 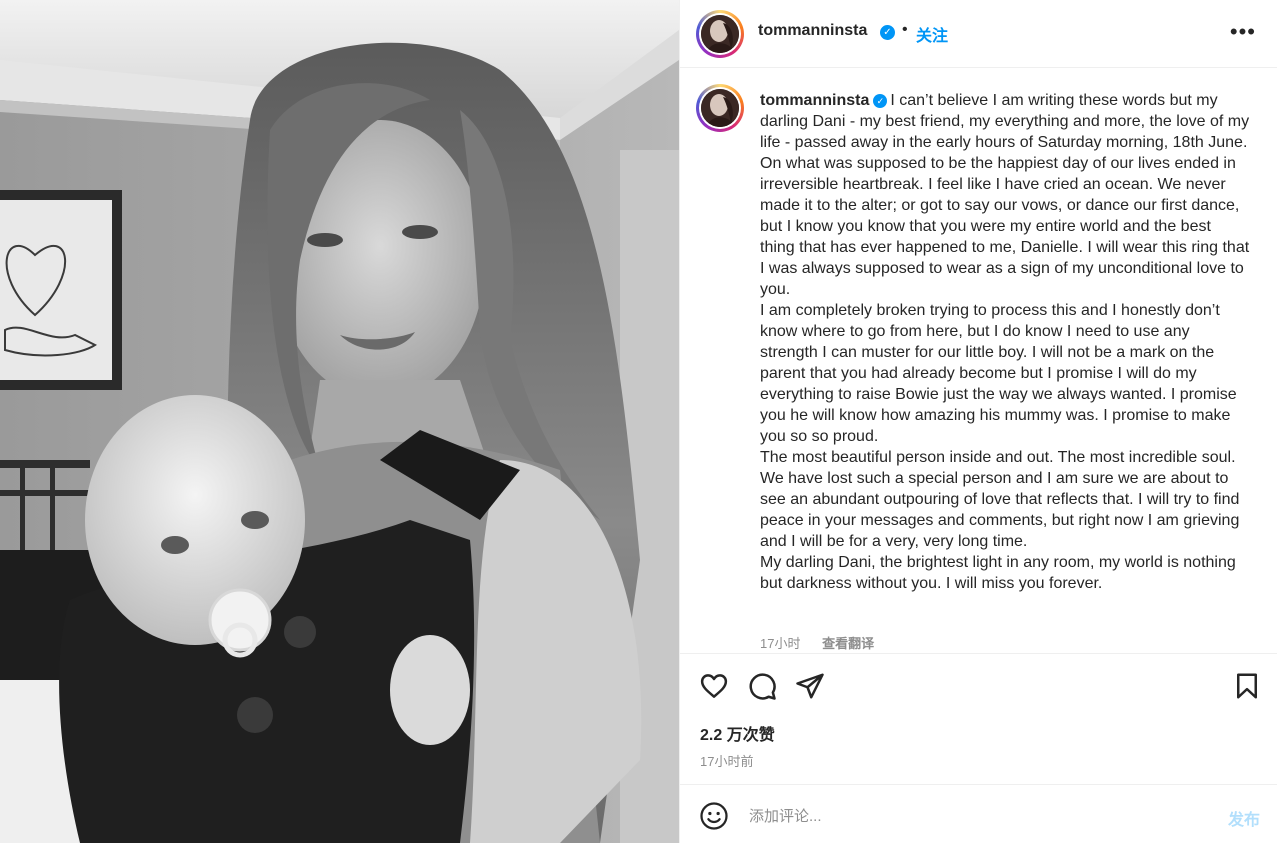 I want to click on comment-bar: 发布, so click(x=978, y=813).